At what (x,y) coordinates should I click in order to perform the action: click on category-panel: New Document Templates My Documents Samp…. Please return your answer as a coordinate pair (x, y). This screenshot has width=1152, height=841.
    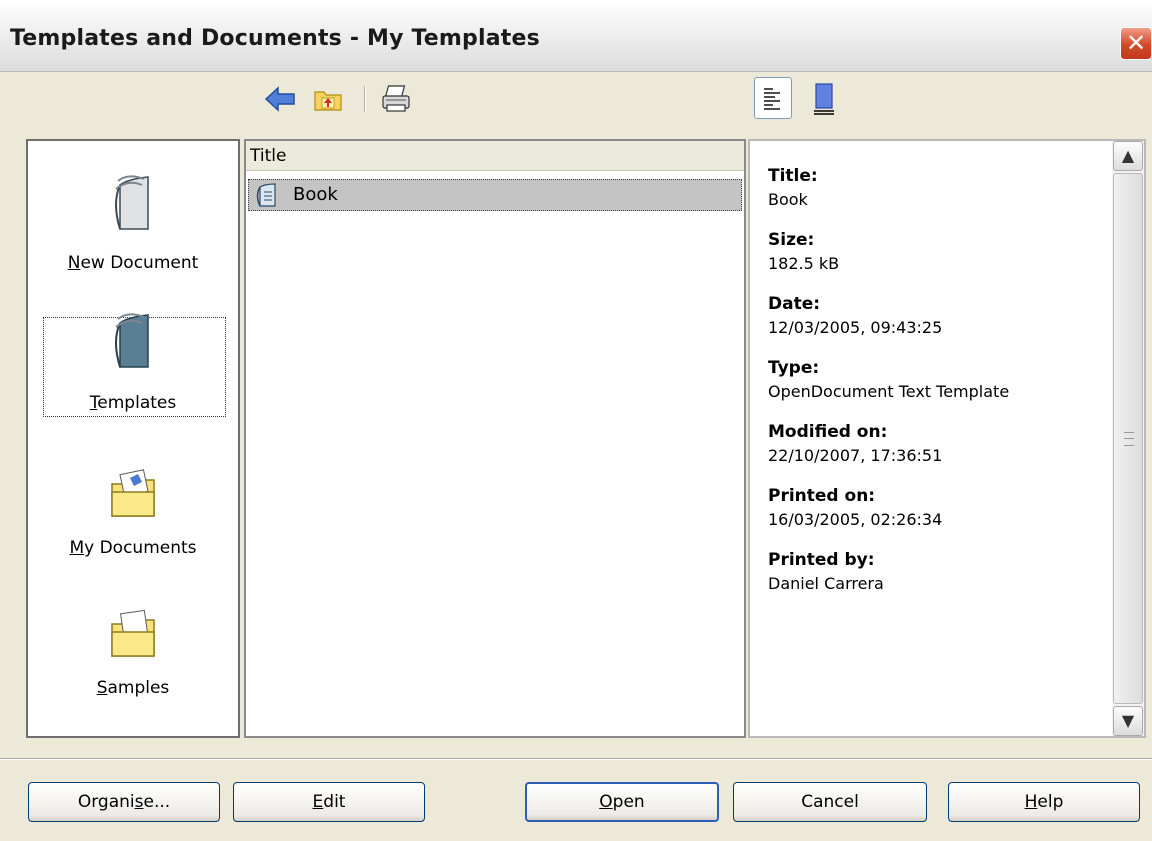
    Looking at the image, I should click on (133, 438).